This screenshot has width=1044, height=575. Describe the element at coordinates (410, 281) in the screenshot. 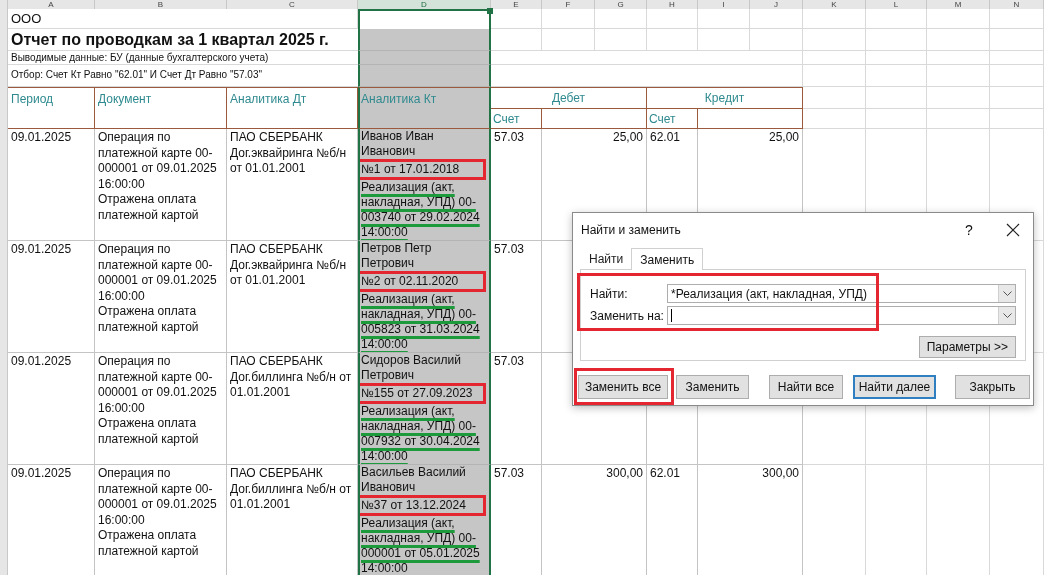

I see `cell-text: №2 от 02.11.2020` at that location.